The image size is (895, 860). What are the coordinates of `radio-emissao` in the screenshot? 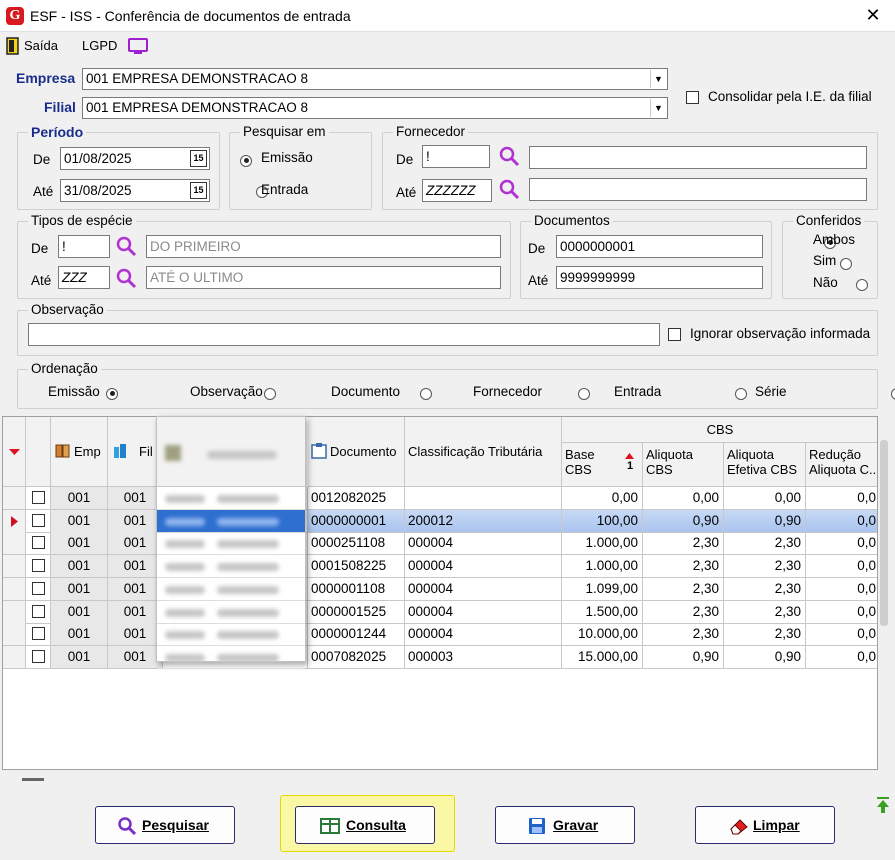 It's located at (246, 160).